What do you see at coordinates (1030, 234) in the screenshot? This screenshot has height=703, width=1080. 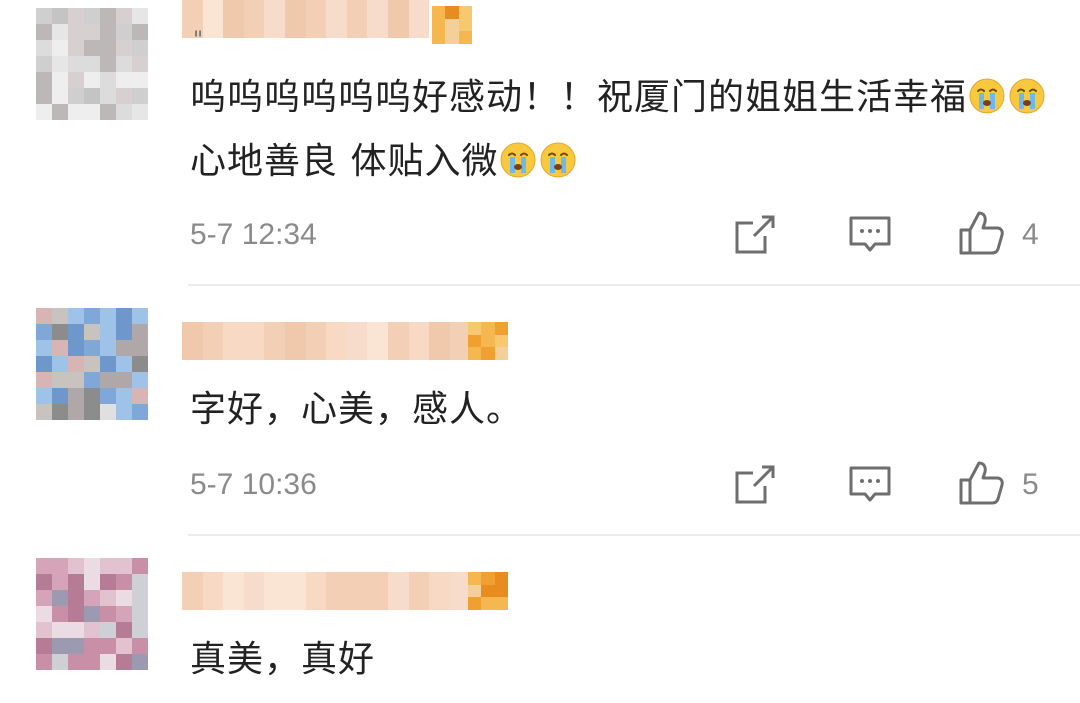 I see `like-count: 4` at bounding box center [1030, 234].